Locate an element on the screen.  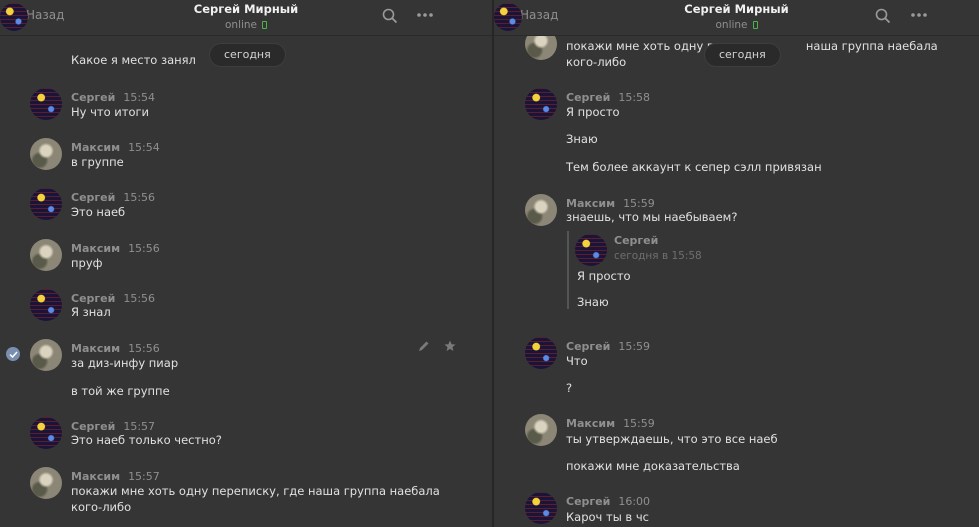
message-text: Ну что итоги is located at coordinates (110, 112).